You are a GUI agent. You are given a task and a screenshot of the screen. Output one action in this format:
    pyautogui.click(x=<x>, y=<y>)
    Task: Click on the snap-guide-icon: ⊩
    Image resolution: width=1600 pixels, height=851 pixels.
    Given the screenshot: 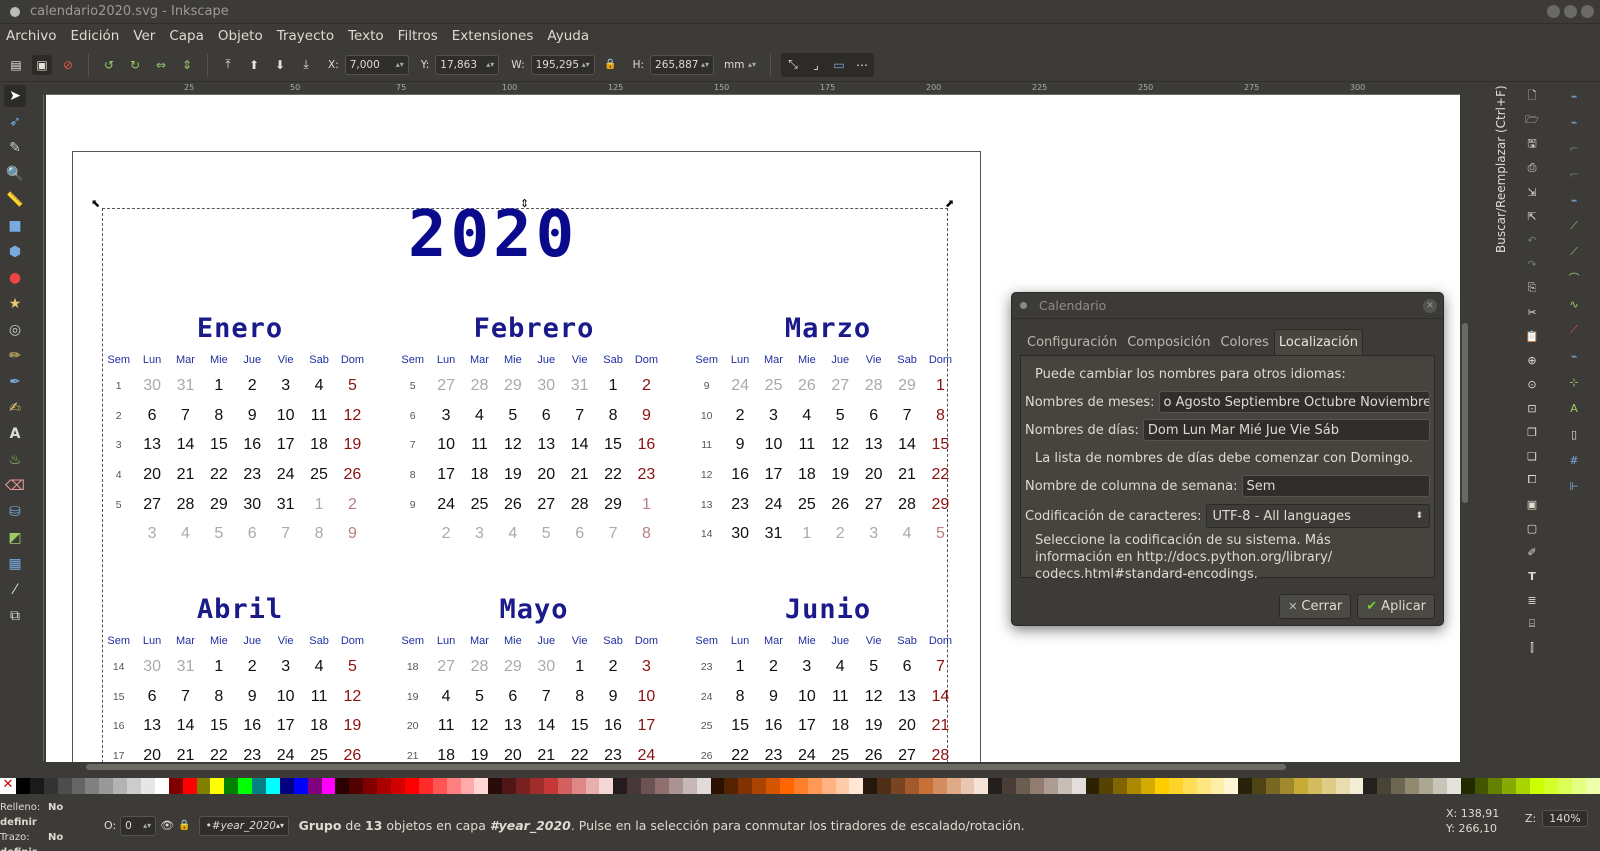 What is the action you would take?
    pyautogui.click(x=1574, y=486)
    